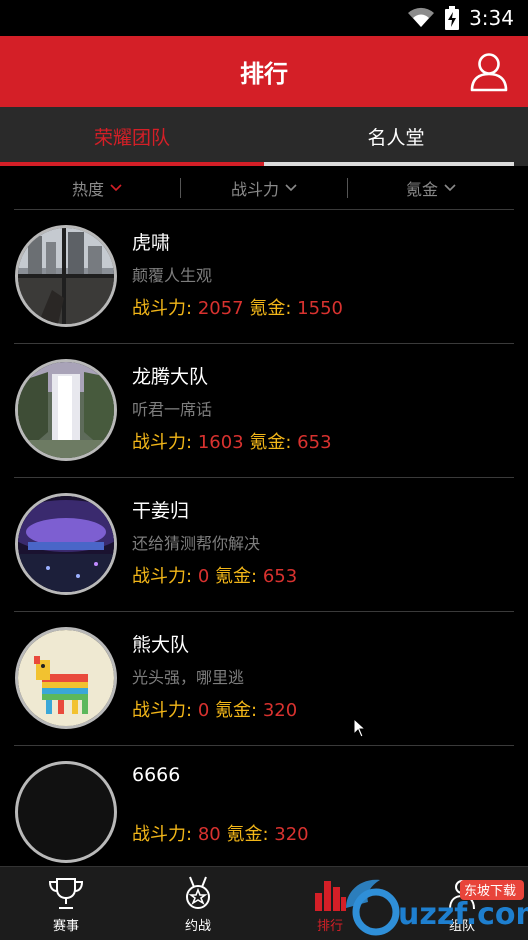 The image size is (528, 940). What do you see at coordinates (214, 709) in the screenshot?
I see `team-stats: 战斗力: 0 氪金: 320` at bounding box center [214, 709].